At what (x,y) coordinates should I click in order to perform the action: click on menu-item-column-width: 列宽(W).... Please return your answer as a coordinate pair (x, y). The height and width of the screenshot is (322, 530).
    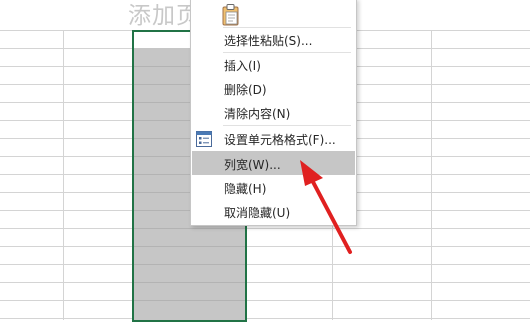
    Looking at the image, I should click on (273, 163).